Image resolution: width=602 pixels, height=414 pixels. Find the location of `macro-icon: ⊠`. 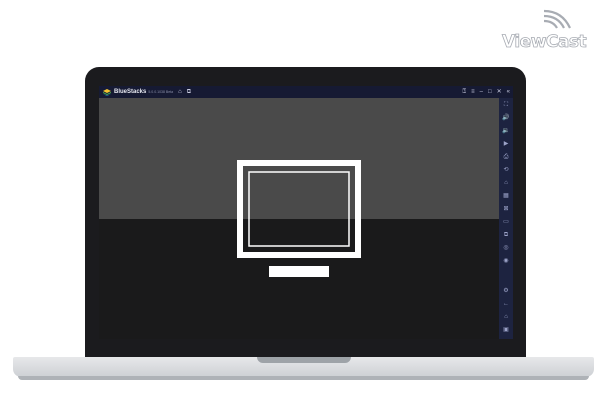

macro-icon: ⊠ is located at coordinates (506, 209).